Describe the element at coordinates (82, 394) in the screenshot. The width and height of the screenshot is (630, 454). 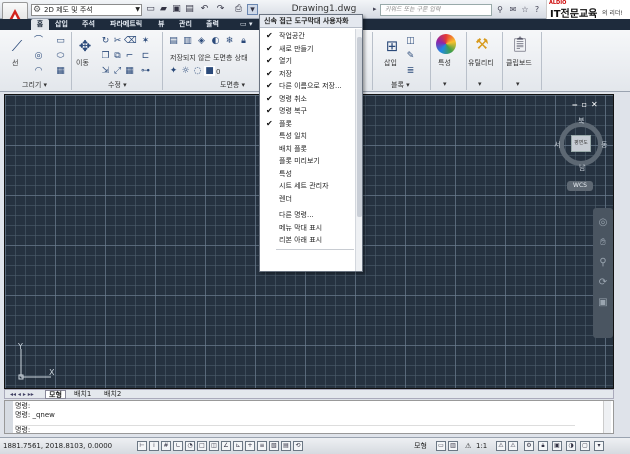
I see `tab-layout1: 배치1` at that location.